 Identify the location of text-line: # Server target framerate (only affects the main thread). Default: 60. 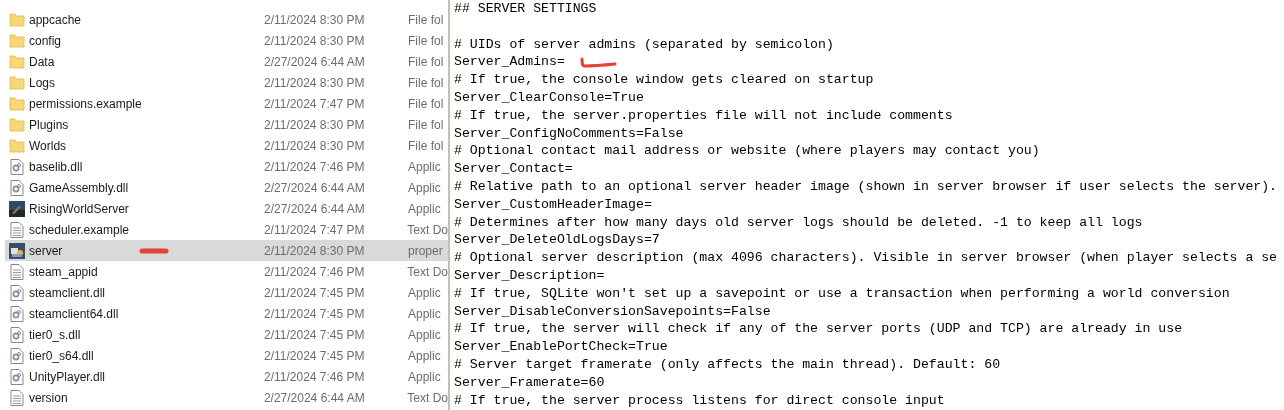
(727, 364).